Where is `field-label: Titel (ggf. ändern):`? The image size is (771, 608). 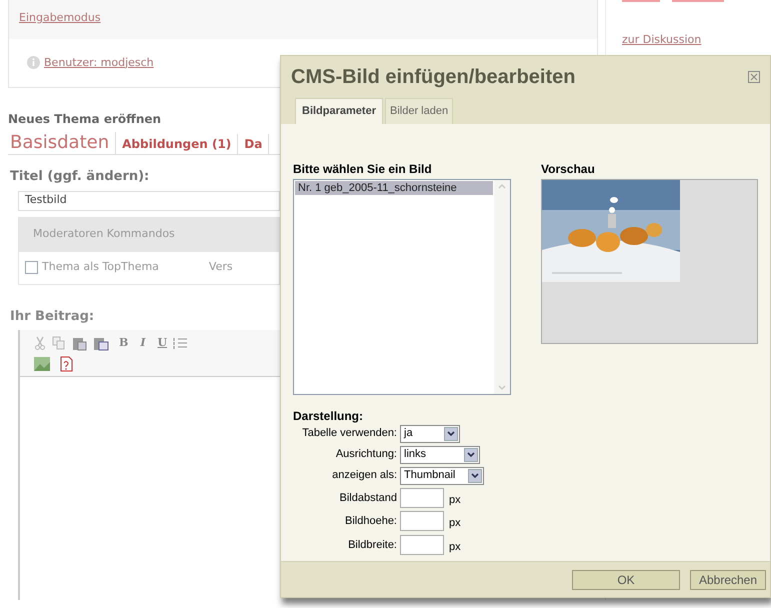 field-label: Titel (ggf. ändern): is located at coordinates (80, 177).